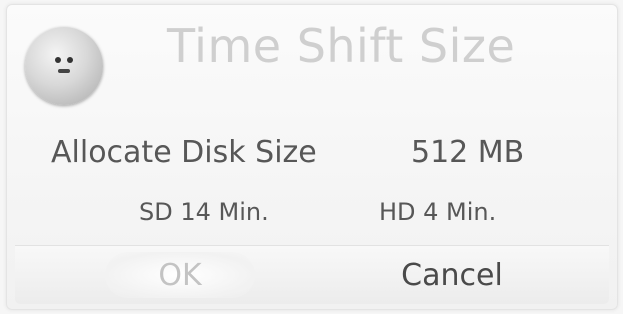  Describe the element at coordinates (58, 60) in the screenshot. I see `face-eye-left` at that location.